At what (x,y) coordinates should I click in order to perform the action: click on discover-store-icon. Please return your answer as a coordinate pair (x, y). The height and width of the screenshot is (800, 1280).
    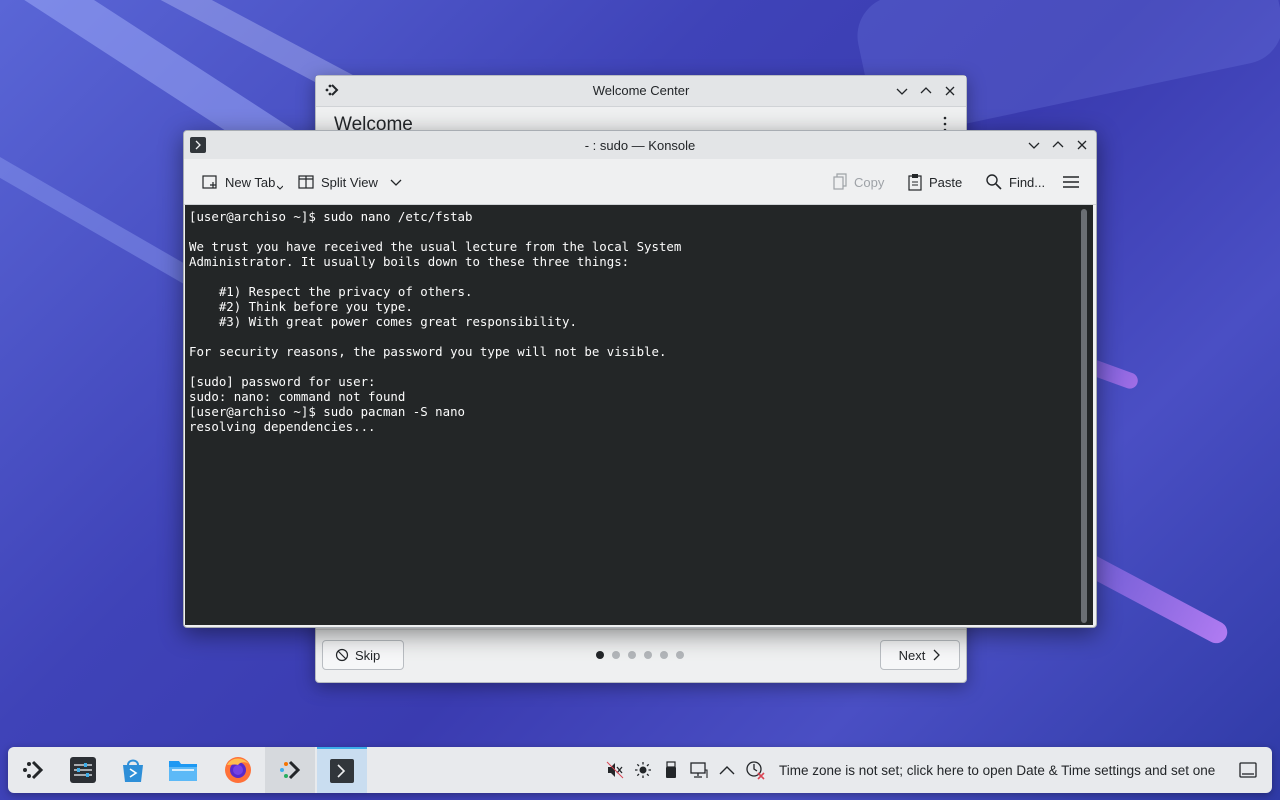
    Looking at the image, I should click on (133, 770).